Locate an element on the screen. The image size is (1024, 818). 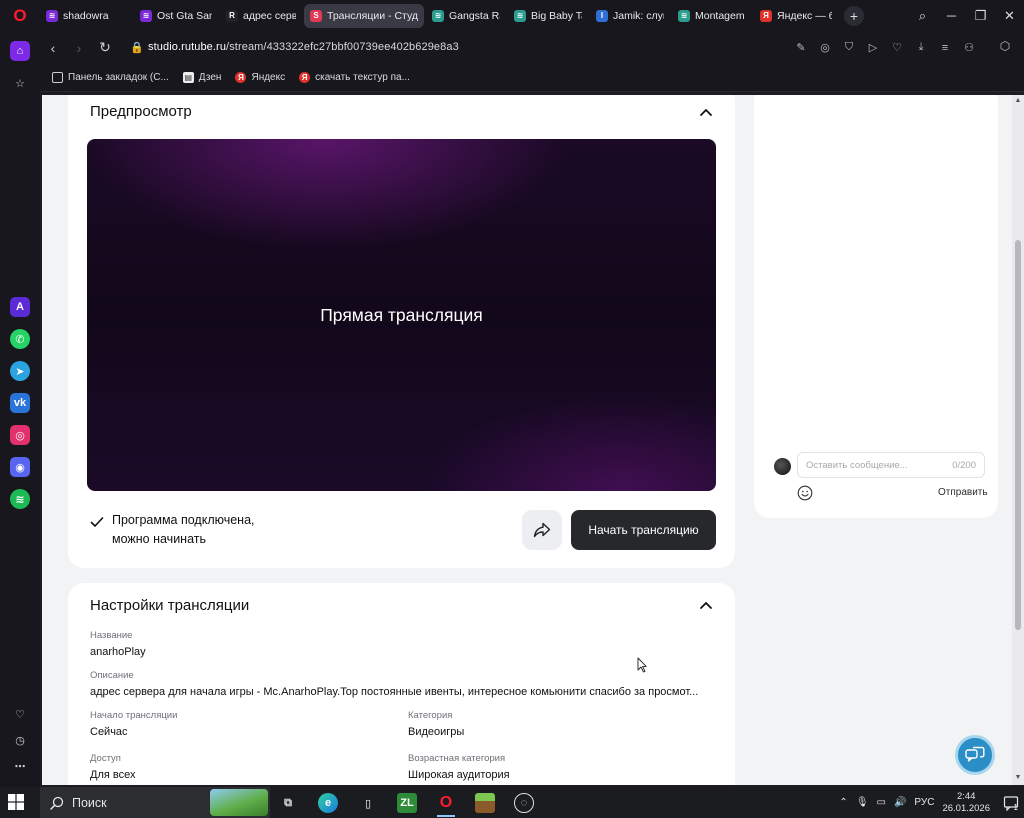
scroll-down-icon: ▼ is located at coordinates (1018, 777).